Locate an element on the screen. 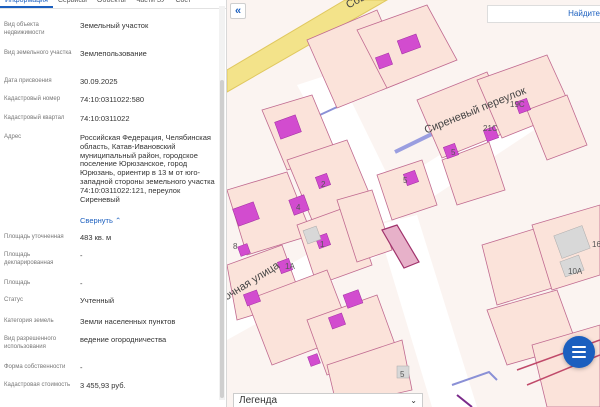  plot-number: 21С is located at coordinates (490, 128).